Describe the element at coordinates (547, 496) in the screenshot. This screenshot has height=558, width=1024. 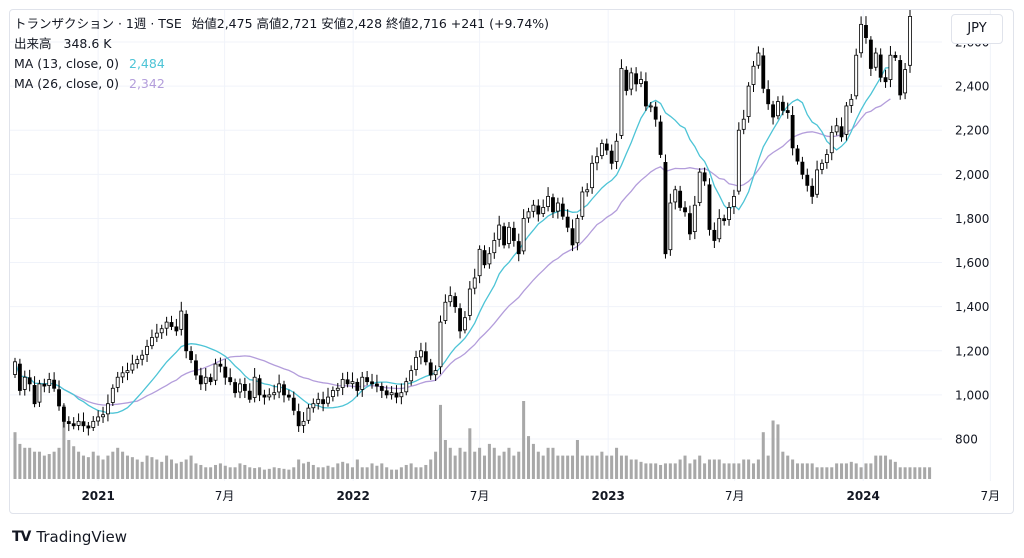
I see `time-axis: 20217月20227月20237月20247月20257月` at that location.